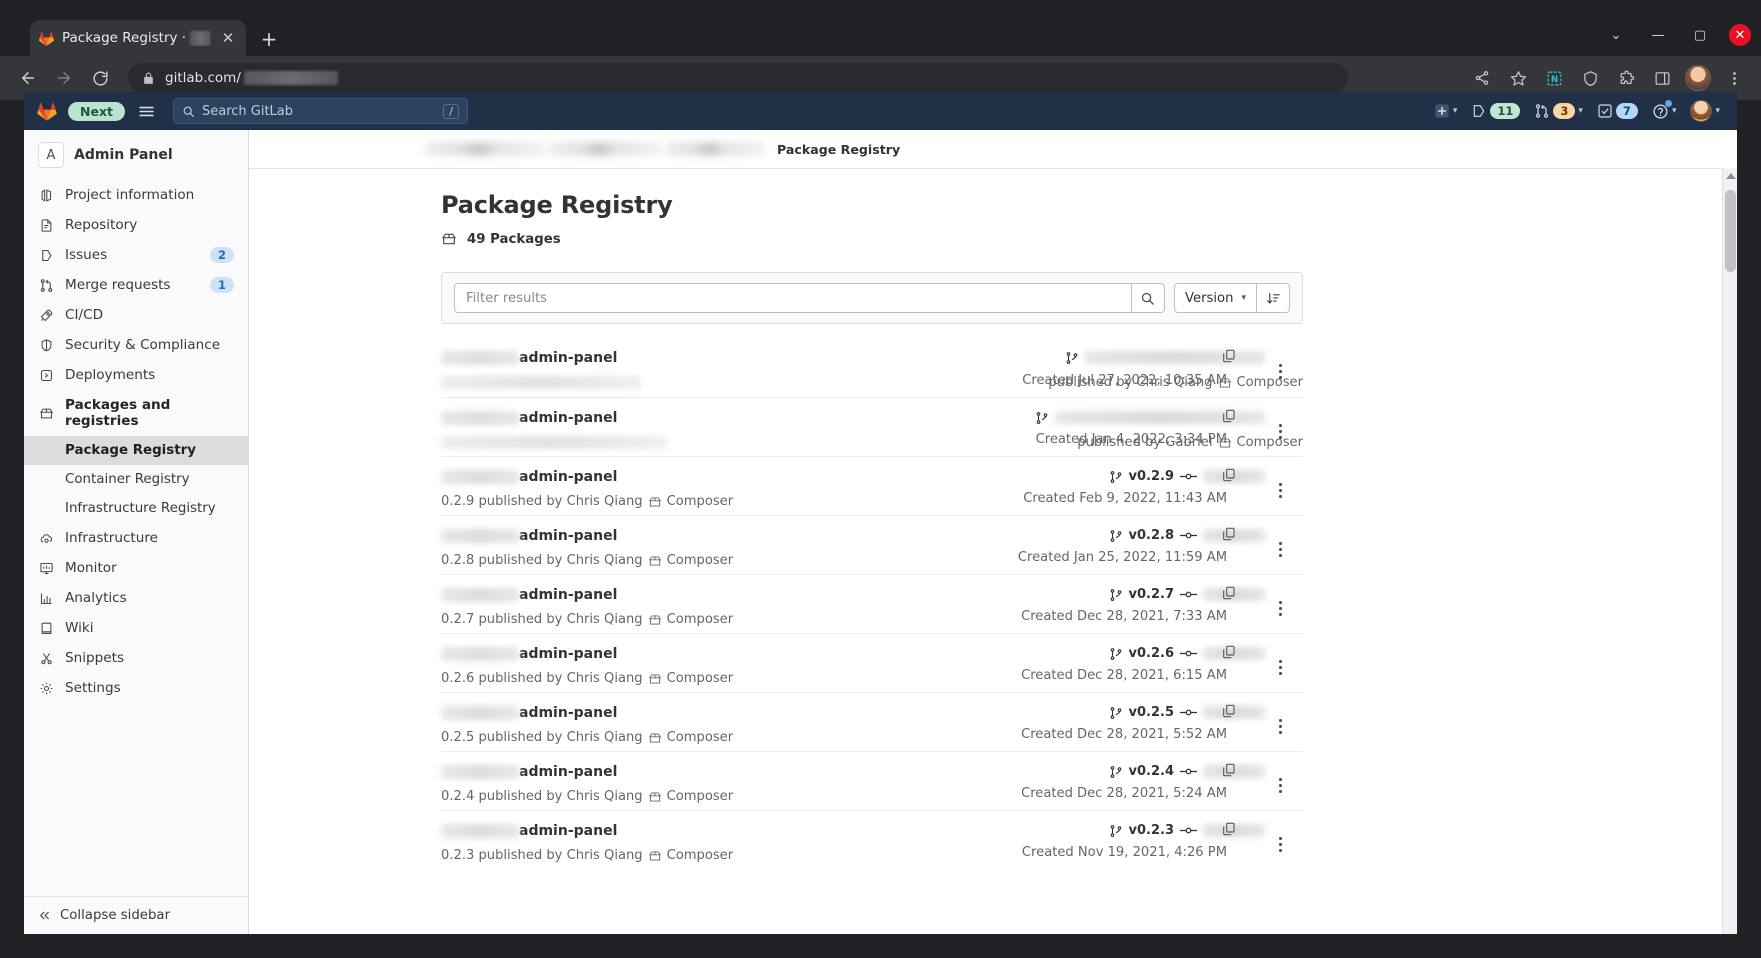 The width and height of the screenshot is (1761, 958). Describe the element at coordinates (228, 38) in the screenshot. I see `close-tab-icon: ✕` at that location.